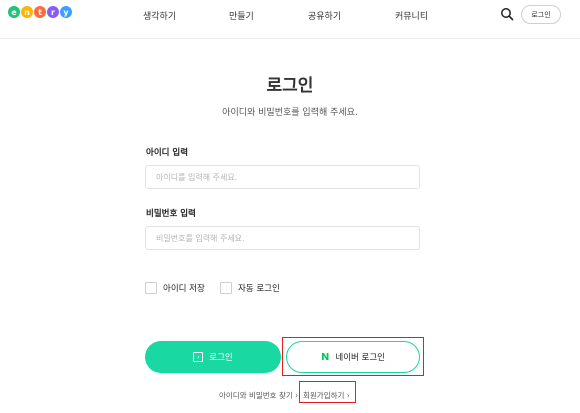  I want to click on password-field-label: 비밀번호 입력, so click(171, 214).